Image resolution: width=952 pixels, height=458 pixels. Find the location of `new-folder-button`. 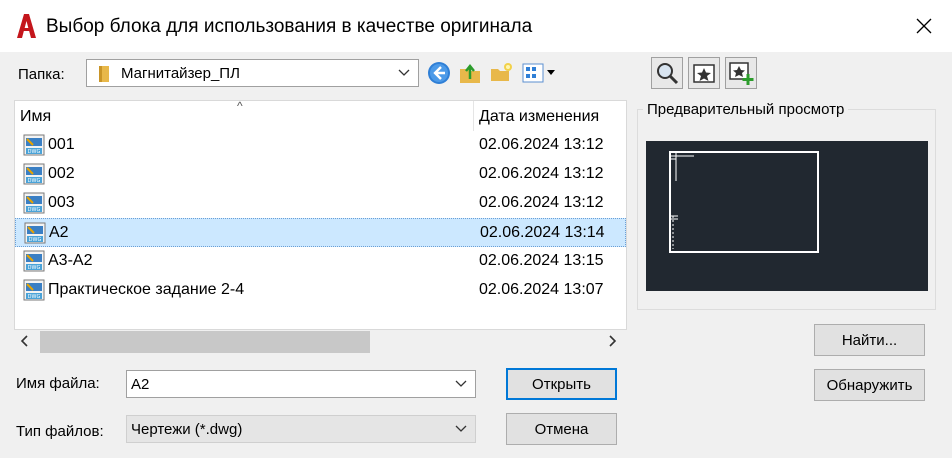

new-folder-button is located at coordinates (501, 73).